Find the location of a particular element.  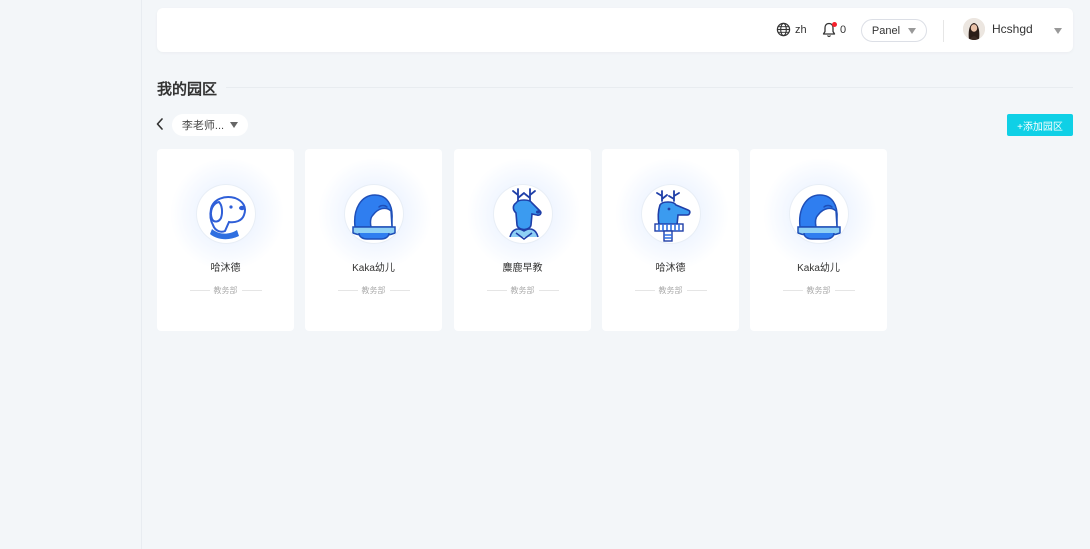

language-switcher: zh is located at coordinates (791, 29).